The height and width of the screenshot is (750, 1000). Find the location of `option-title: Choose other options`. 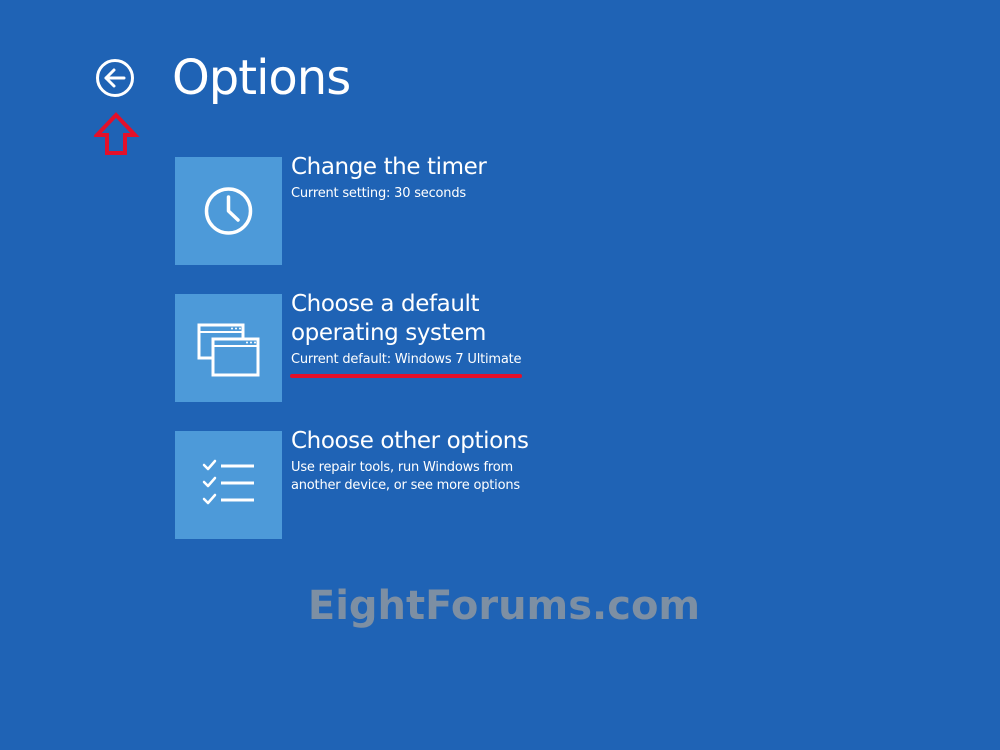

option-title: Choose other options is located at coordinates (410, 441).